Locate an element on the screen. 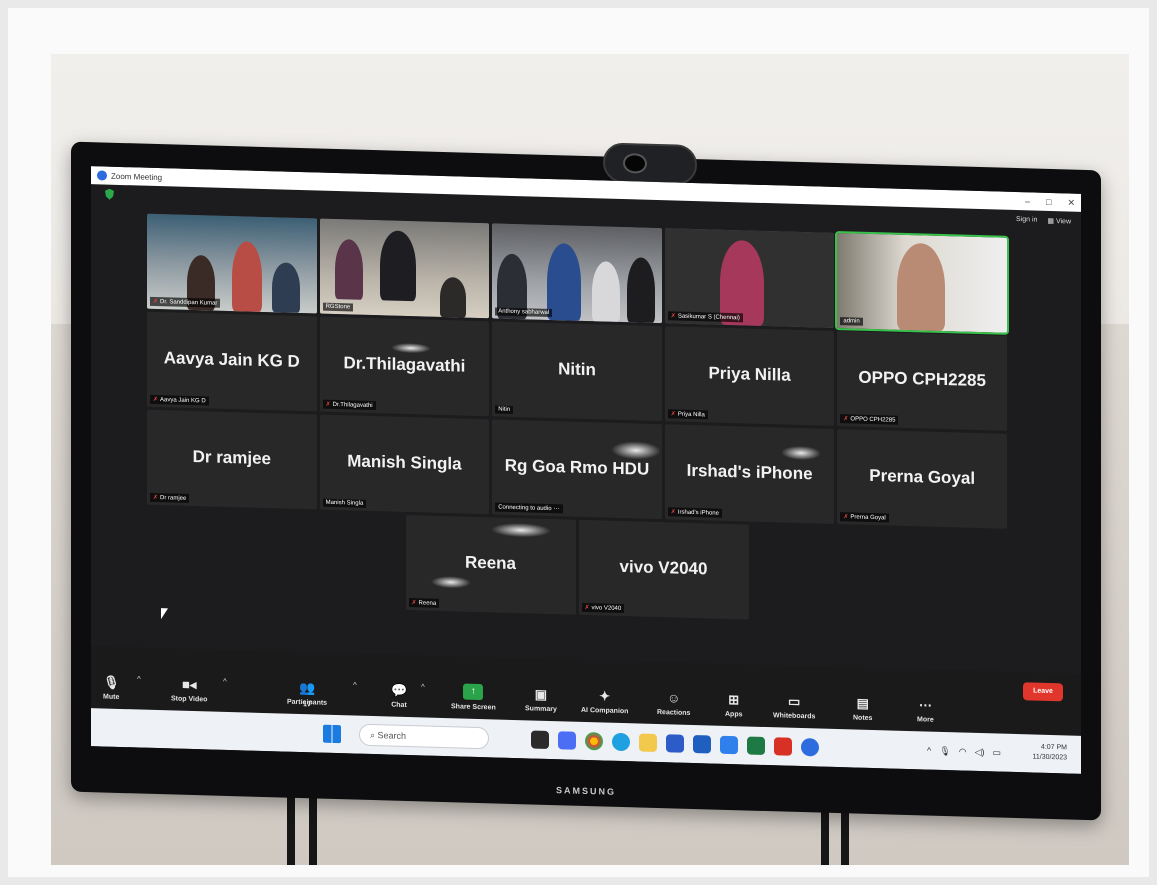  maximize-icon: □ is located at coordinates (1048, 201).